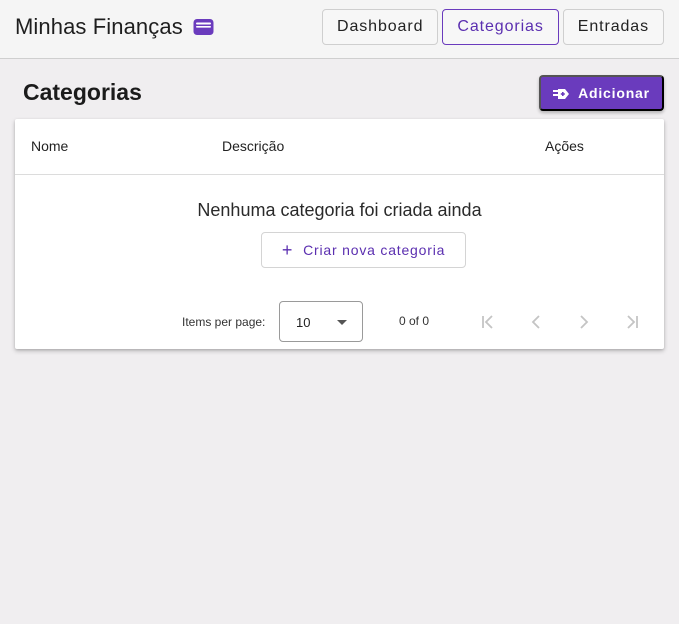 This screenshot has width=679, height=624. I want to click on previous-page-button, so click(536, 322).